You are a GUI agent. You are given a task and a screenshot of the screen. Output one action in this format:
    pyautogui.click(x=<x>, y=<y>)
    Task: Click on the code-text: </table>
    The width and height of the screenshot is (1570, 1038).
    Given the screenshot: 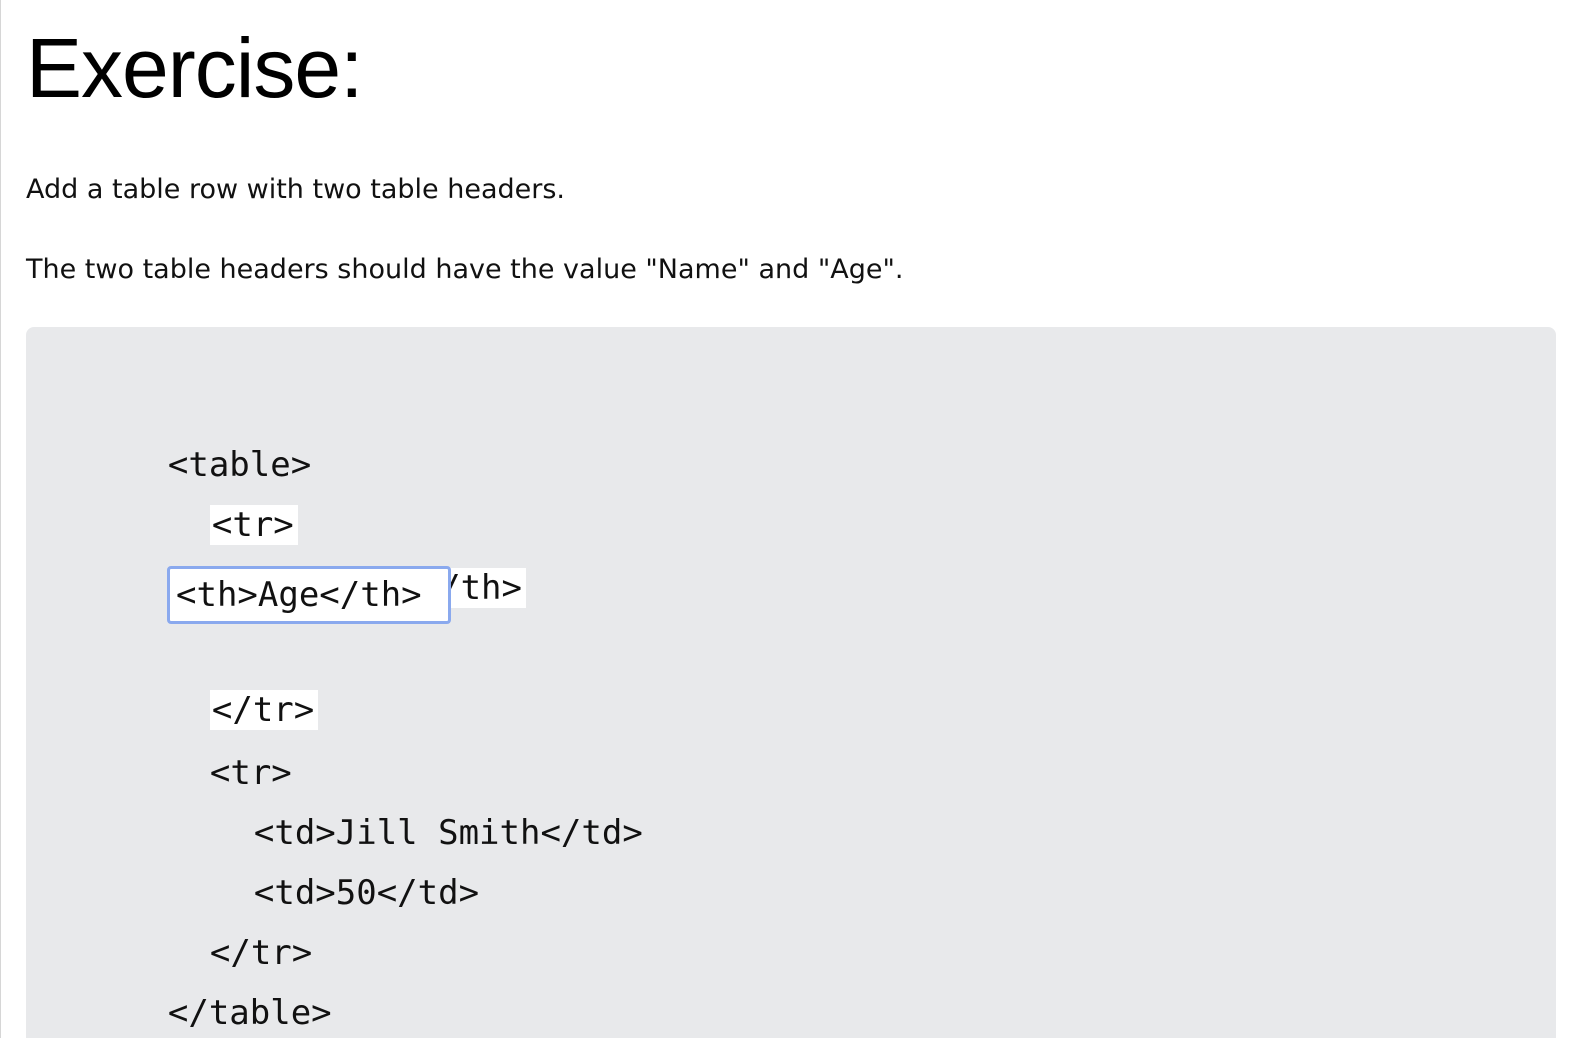 What is the action you would take?
    pyautogui.click(x=249, y=1013)
    